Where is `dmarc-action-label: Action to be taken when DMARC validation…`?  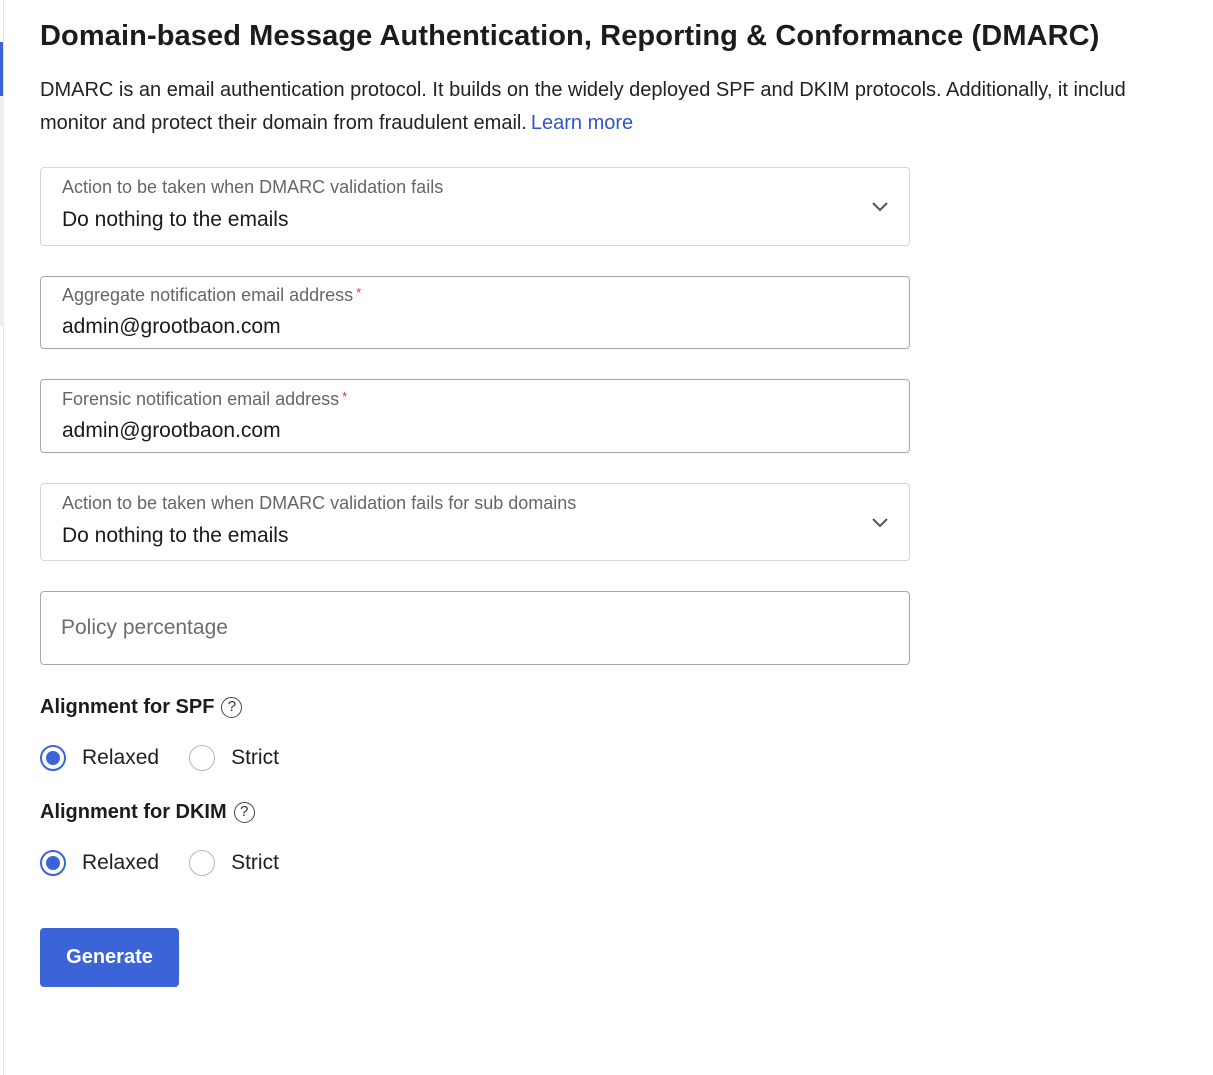
dmarc-action-label: Action to be taken when DMARC validation… is located at coordinates (253, 187).